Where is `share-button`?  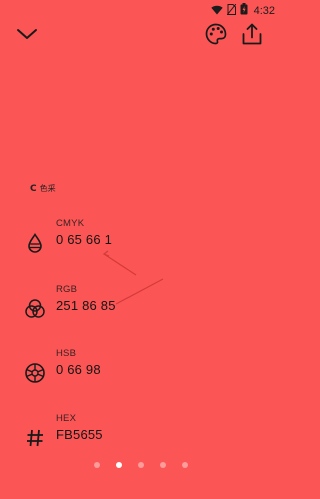 share-button is located at coordinates (252, 36).